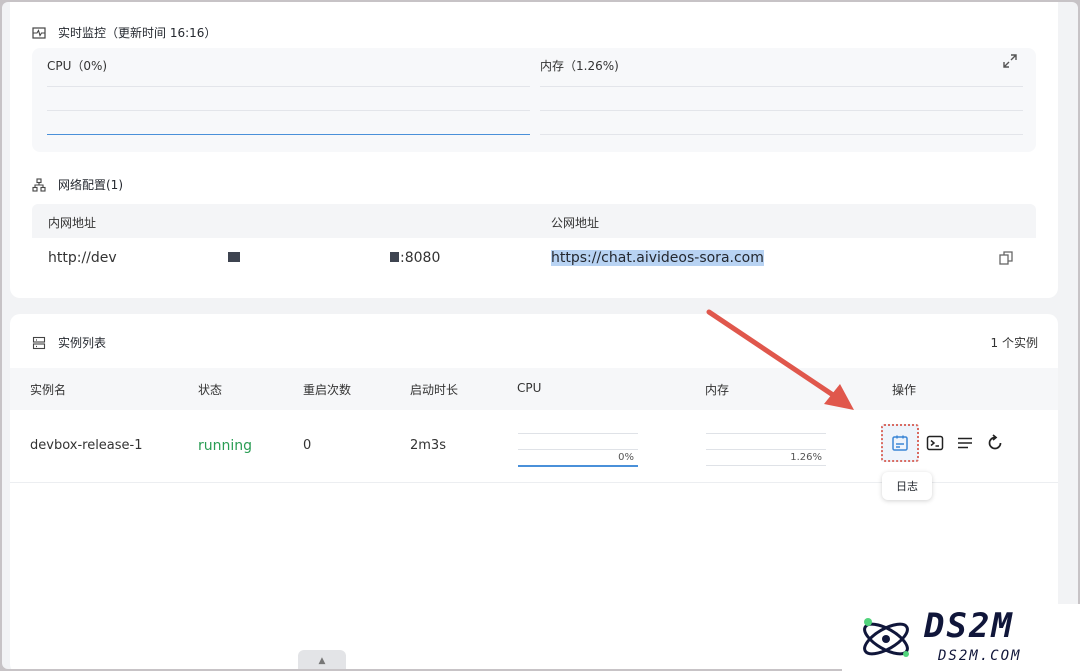 This screenshot has height=671, width=1080. I want to click on watermark-small-text: DS2M.COM, so click(980, 656).